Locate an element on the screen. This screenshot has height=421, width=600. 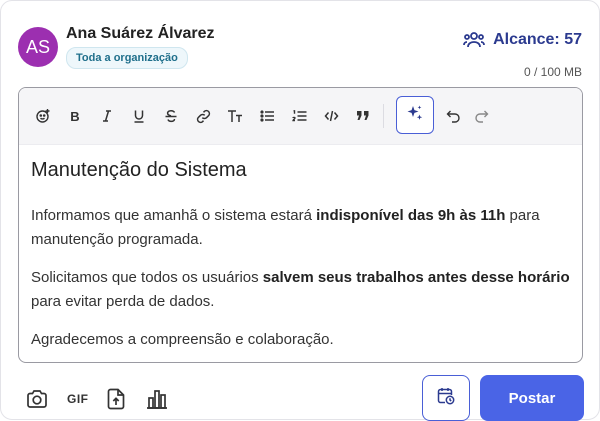
calendar-clock-icon is located at coordinates (446, 398).